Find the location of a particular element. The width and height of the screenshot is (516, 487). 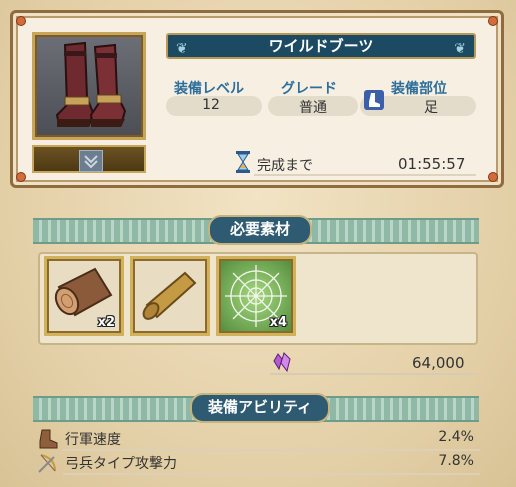

grade-value: 普通 is located at coordinates (313, 108).